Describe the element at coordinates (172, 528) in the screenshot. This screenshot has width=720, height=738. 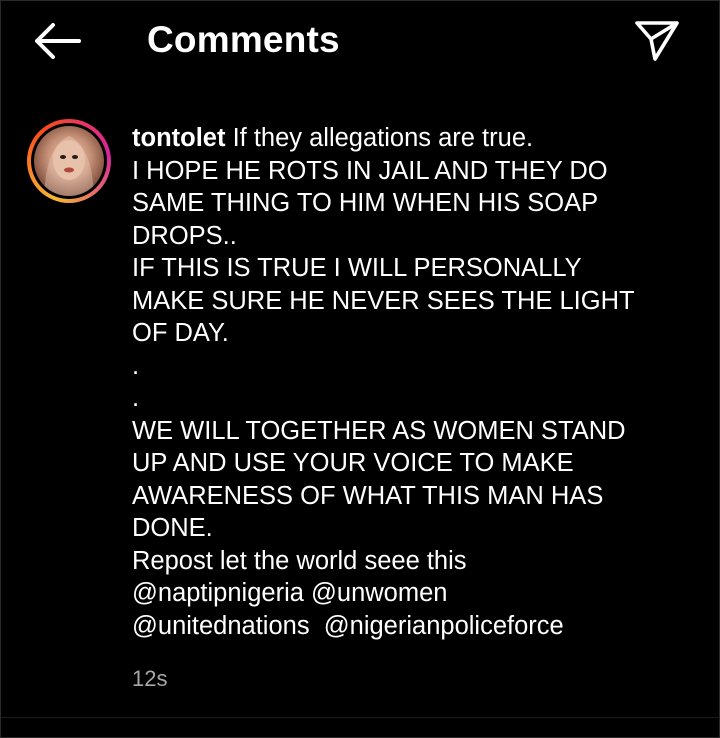
I see `comment-line: DONE.` at that location.